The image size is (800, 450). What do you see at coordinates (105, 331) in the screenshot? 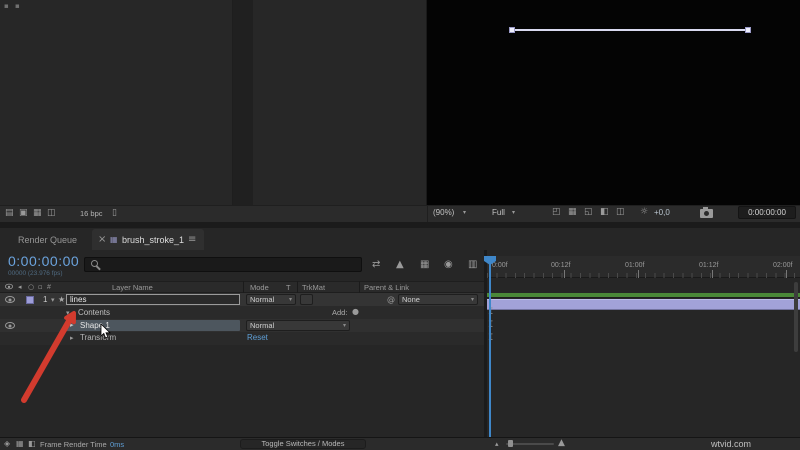
I see `mouse-cursor` at bounding box center [105, 331].